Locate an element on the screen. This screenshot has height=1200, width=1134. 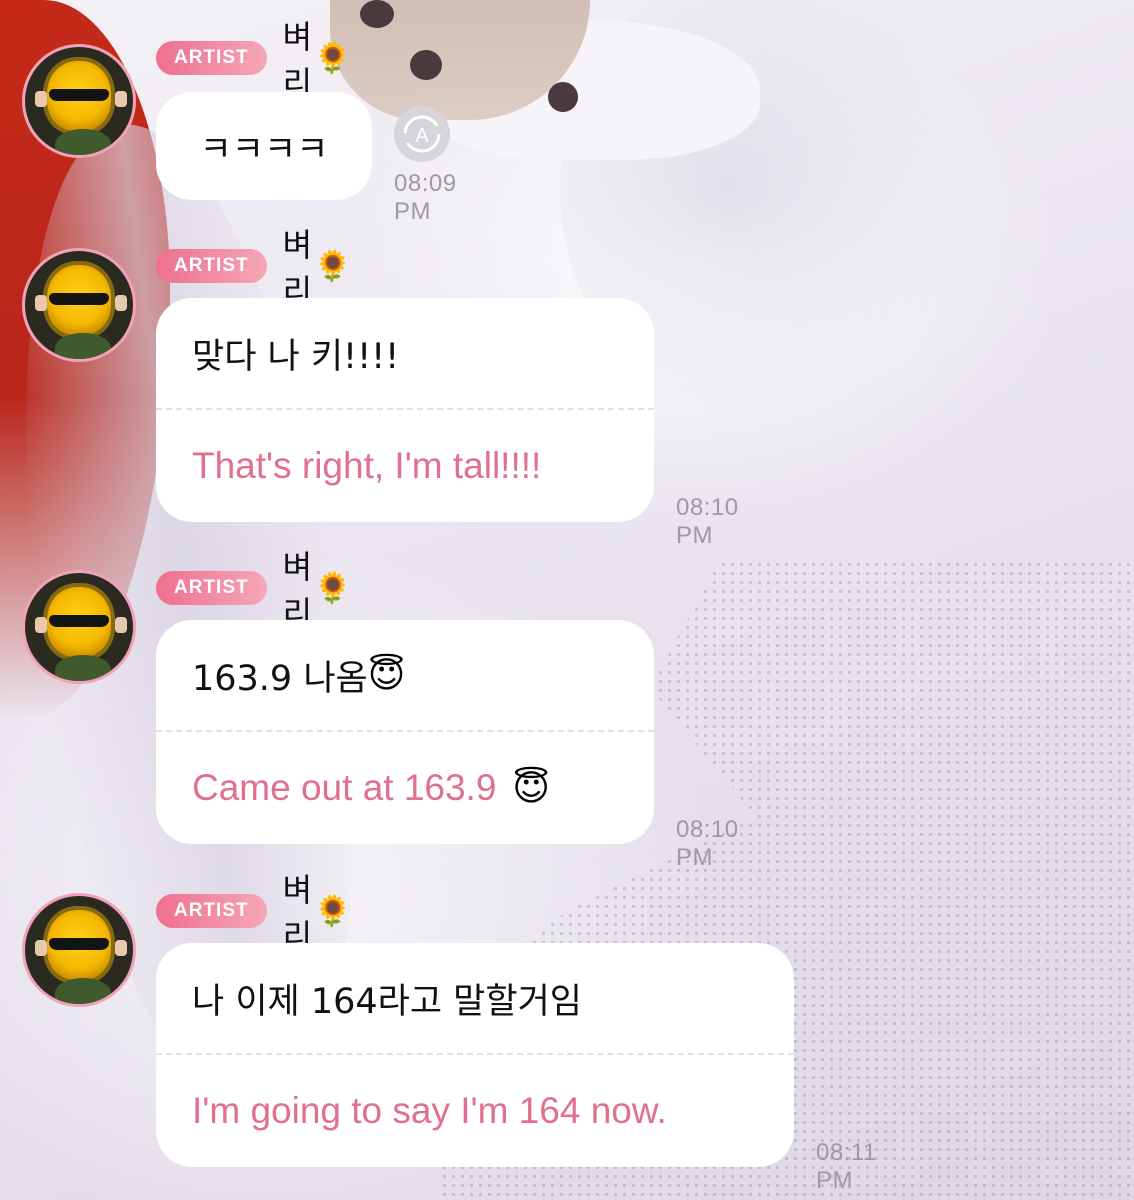
message-translation-text: That's right, I'm tall!!!! is located at coordinates (367, 465).